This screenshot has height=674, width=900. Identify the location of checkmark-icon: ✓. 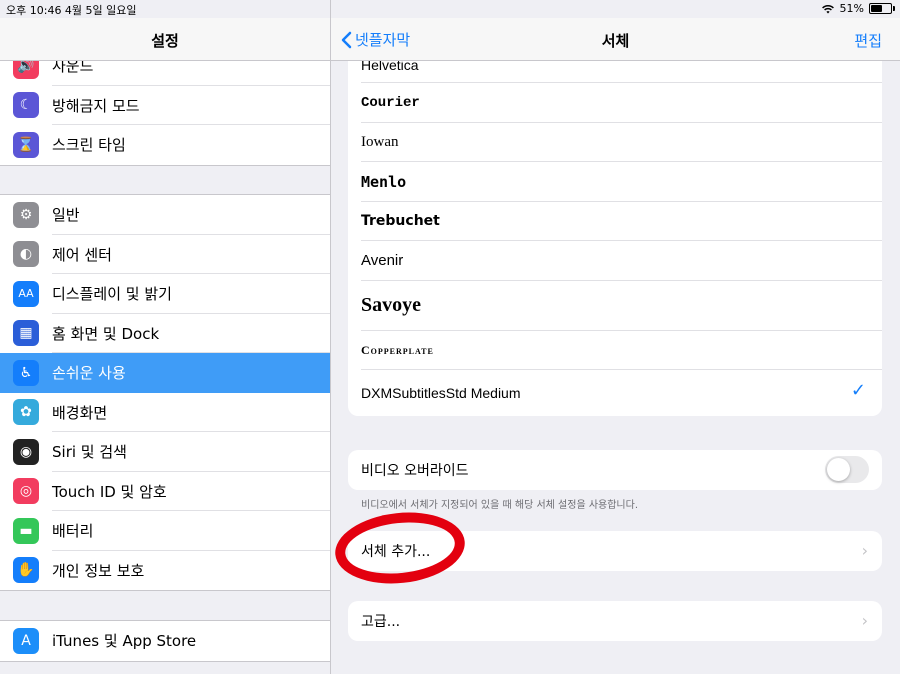
(858, 390).